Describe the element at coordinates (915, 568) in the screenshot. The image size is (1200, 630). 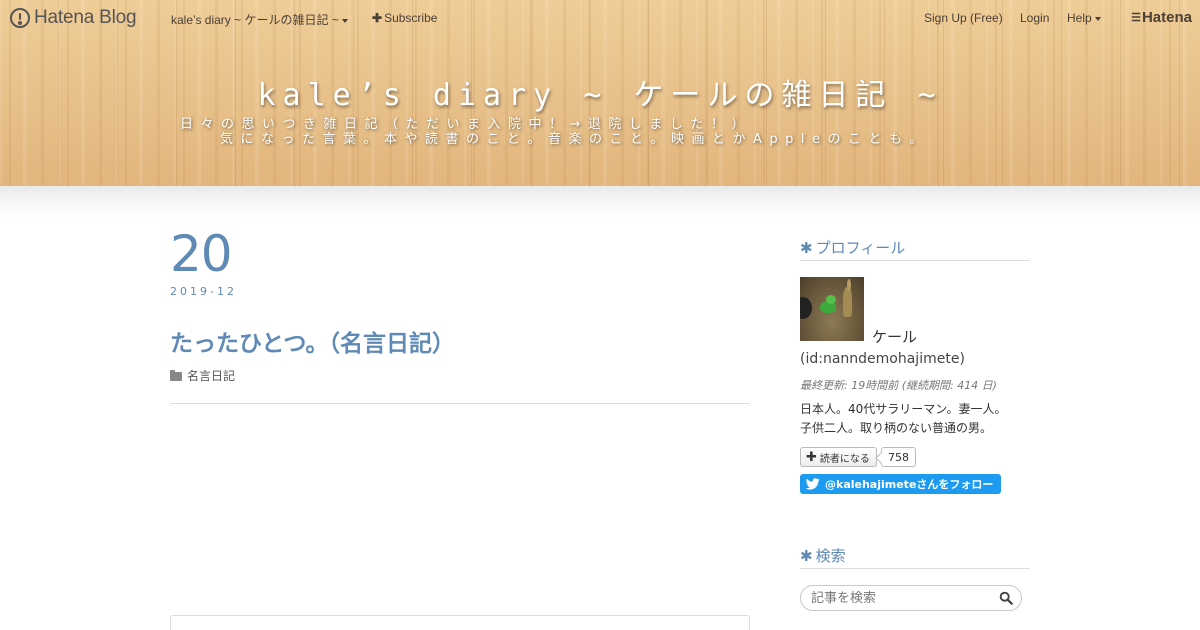
I see `search-heading-rule` at that location.